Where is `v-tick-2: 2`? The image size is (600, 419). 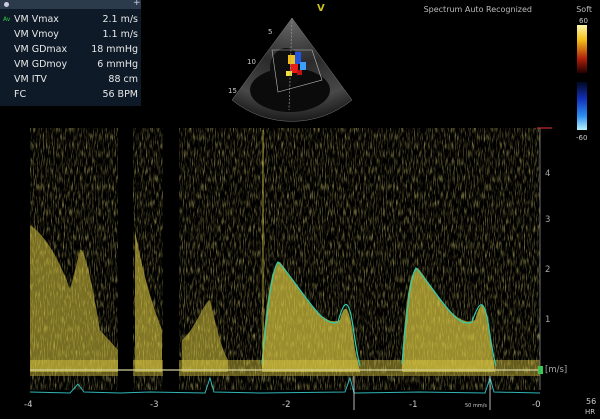 v-tick-2: 2 is located at coordinates (547, 270).